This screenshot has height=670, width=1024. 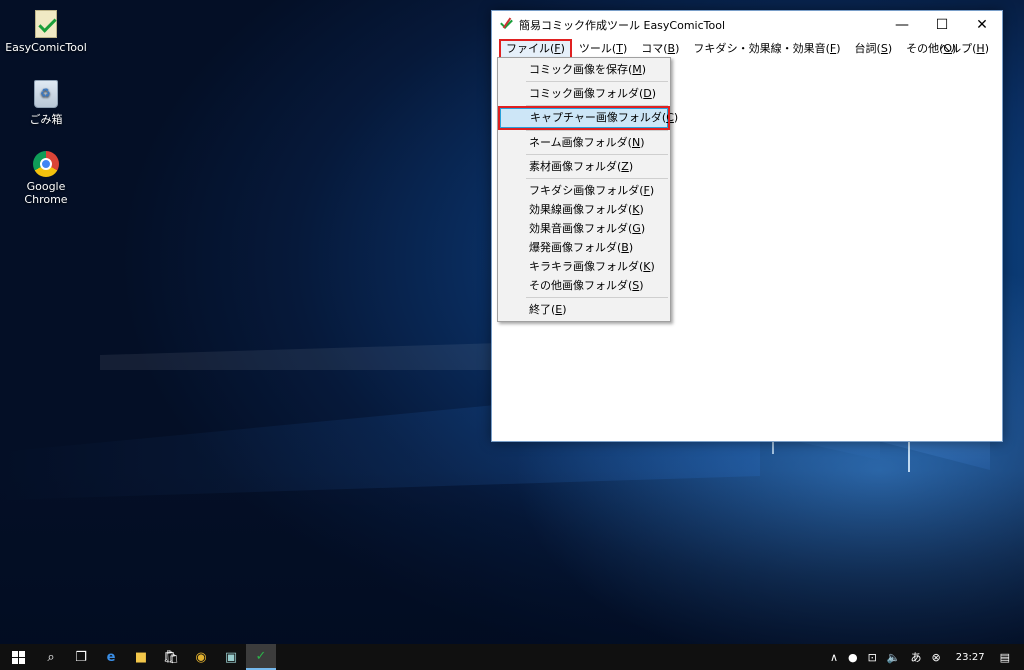 I want to click on desktop-icon-recycle-bin: ごみ箱, so click(x=46, y=103).